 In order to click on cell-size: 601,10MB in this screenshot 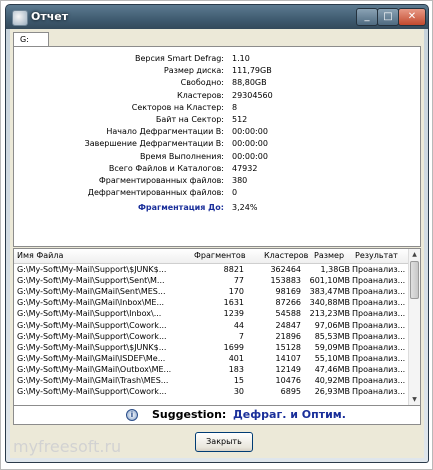, I will do `click(329, 281)`.